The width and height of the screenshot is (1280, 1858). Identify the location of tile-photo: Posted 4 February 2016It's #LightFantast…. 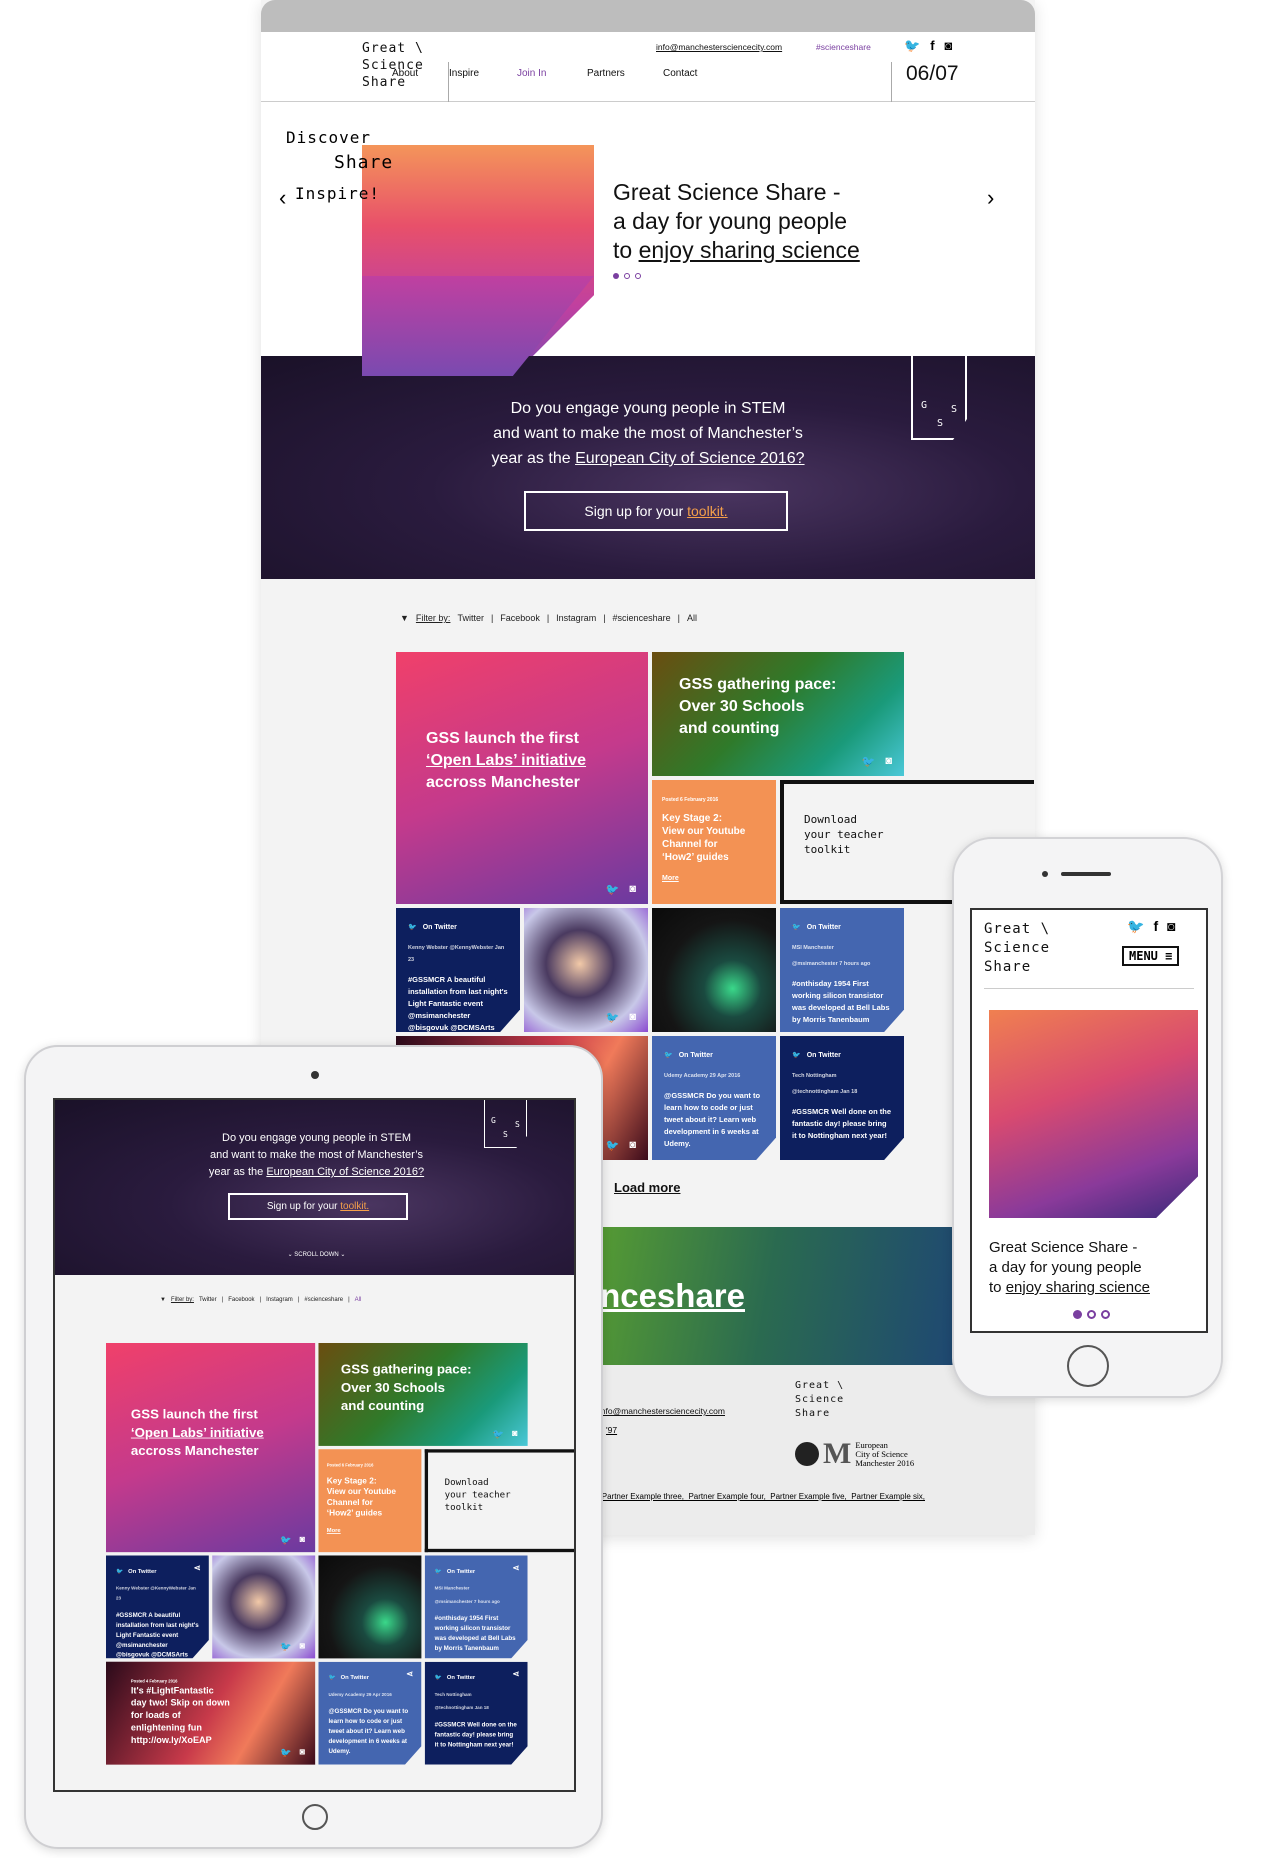
(211, 1713).